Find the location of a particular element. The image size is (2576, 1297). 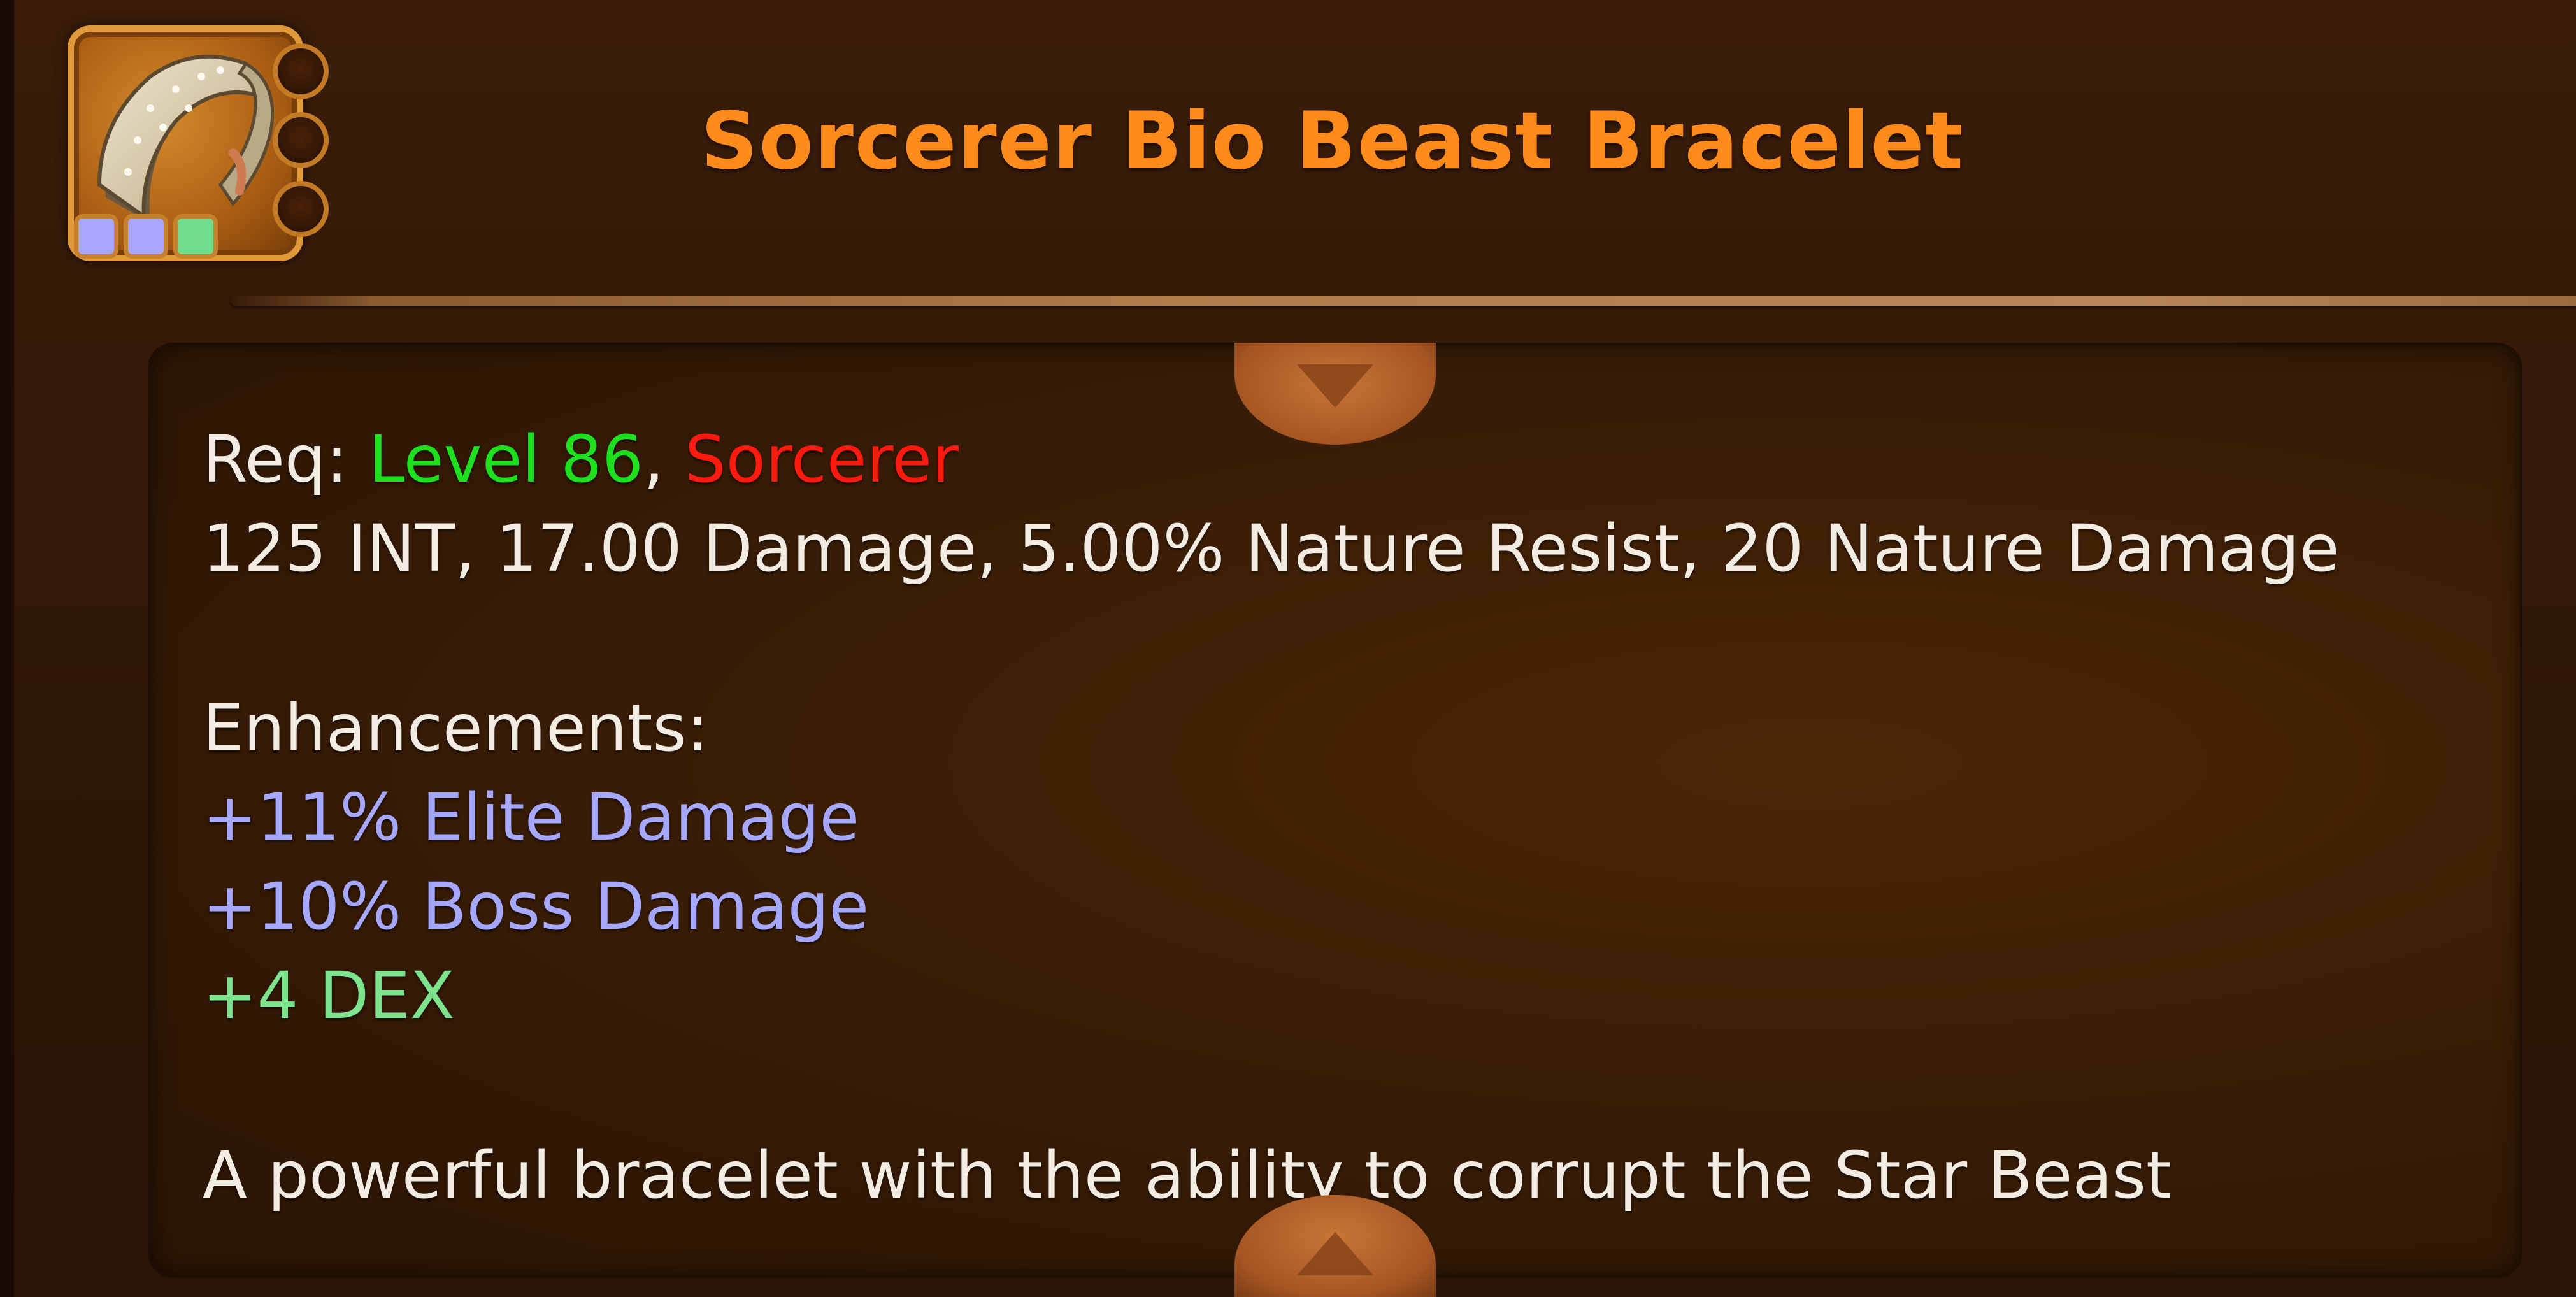

scroll-up-button is located at coordinates (1335, 394).